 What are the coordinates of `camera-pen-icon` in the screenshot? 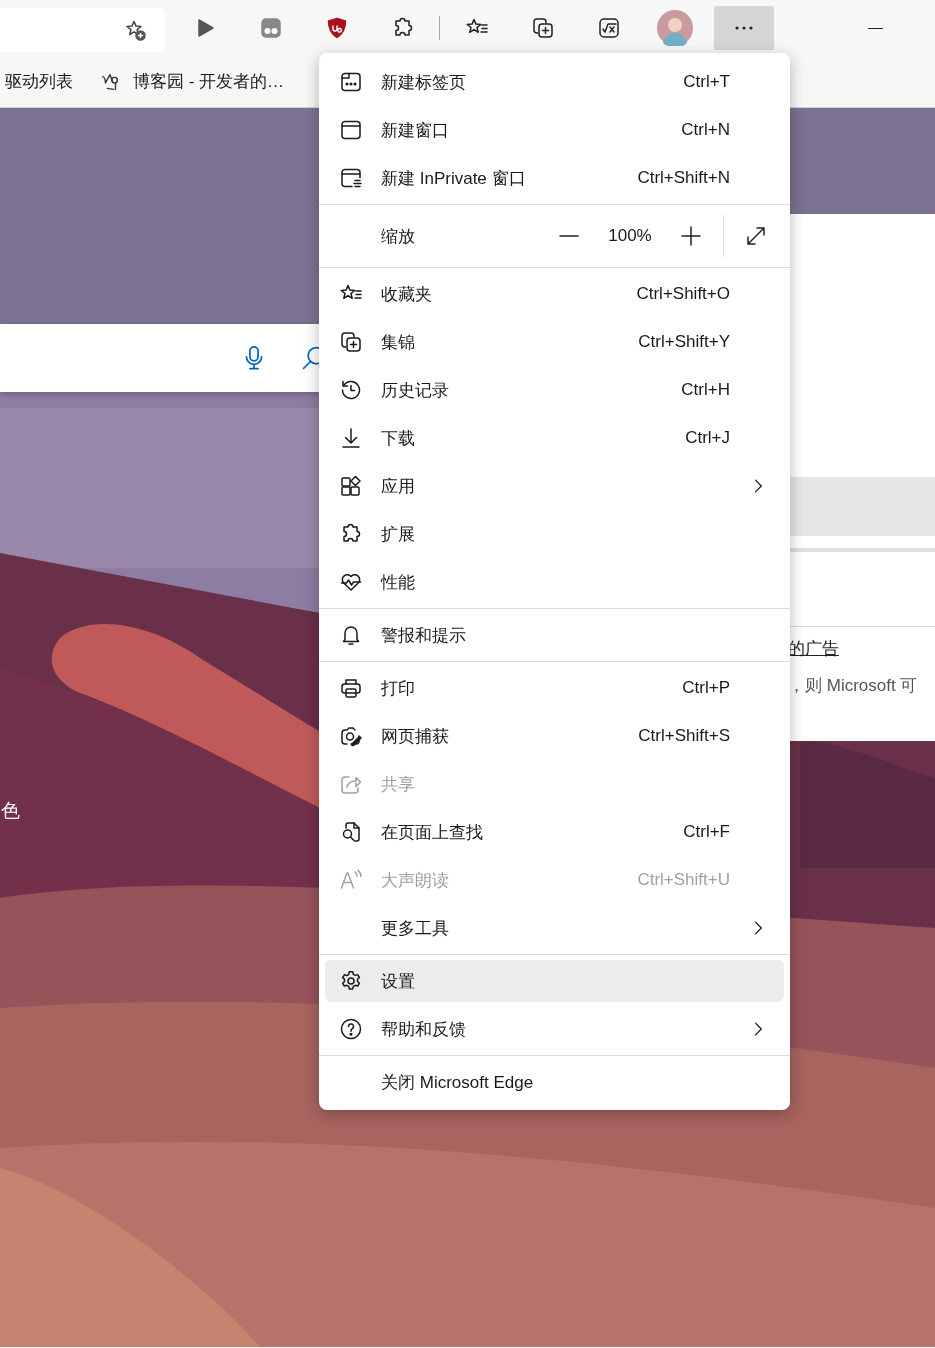 It's located at (351, 736).